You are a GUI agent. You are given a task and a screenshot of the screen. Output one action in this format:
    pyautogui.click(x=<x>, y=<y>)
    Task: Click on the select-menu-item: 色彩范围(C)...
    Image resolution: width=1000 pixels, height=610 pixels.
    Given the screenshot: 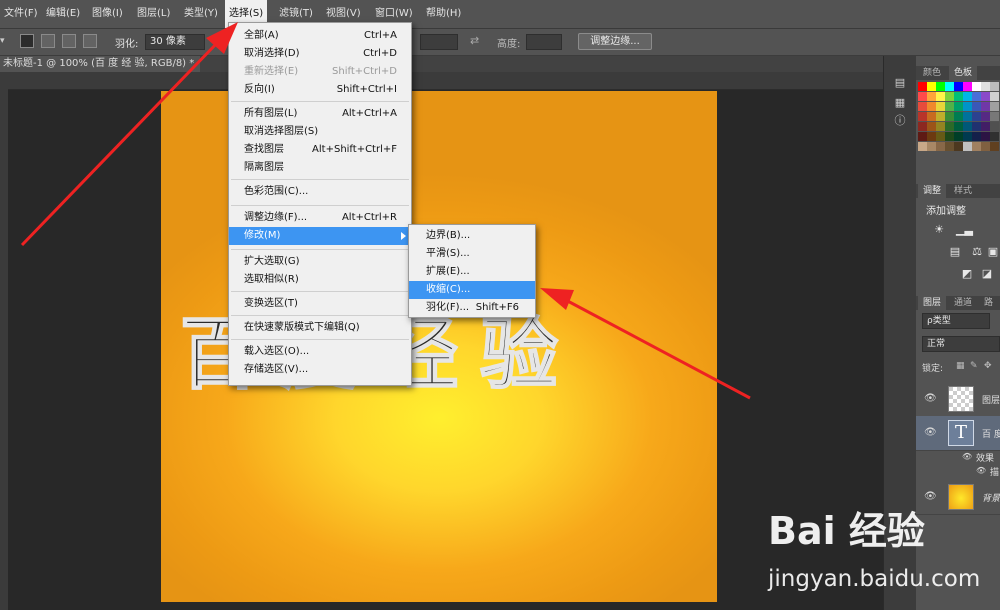 What is the action you would take?
    pyautogui.click(x=320, y=192)
    